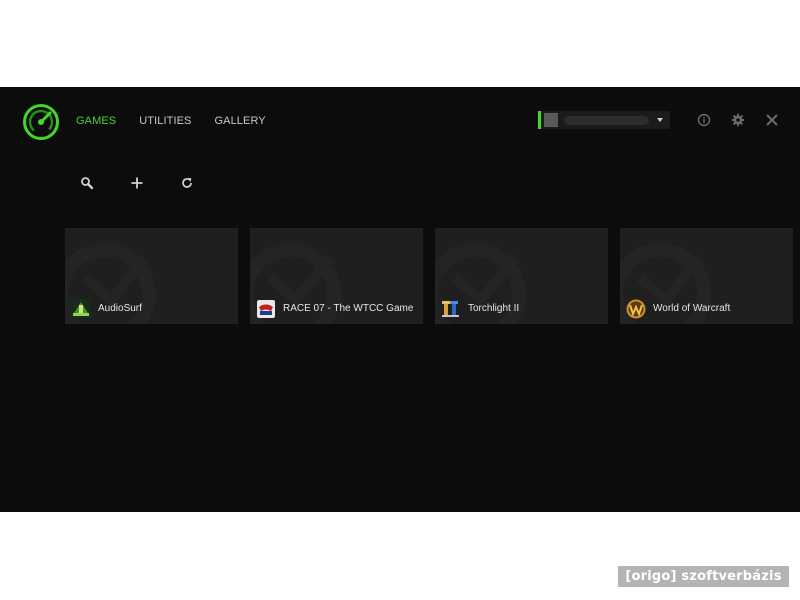 This screenshot has width=800, height=600. I want to click on game-tile-world-of-warcraft: World of Warcraft, so click(706, 276).